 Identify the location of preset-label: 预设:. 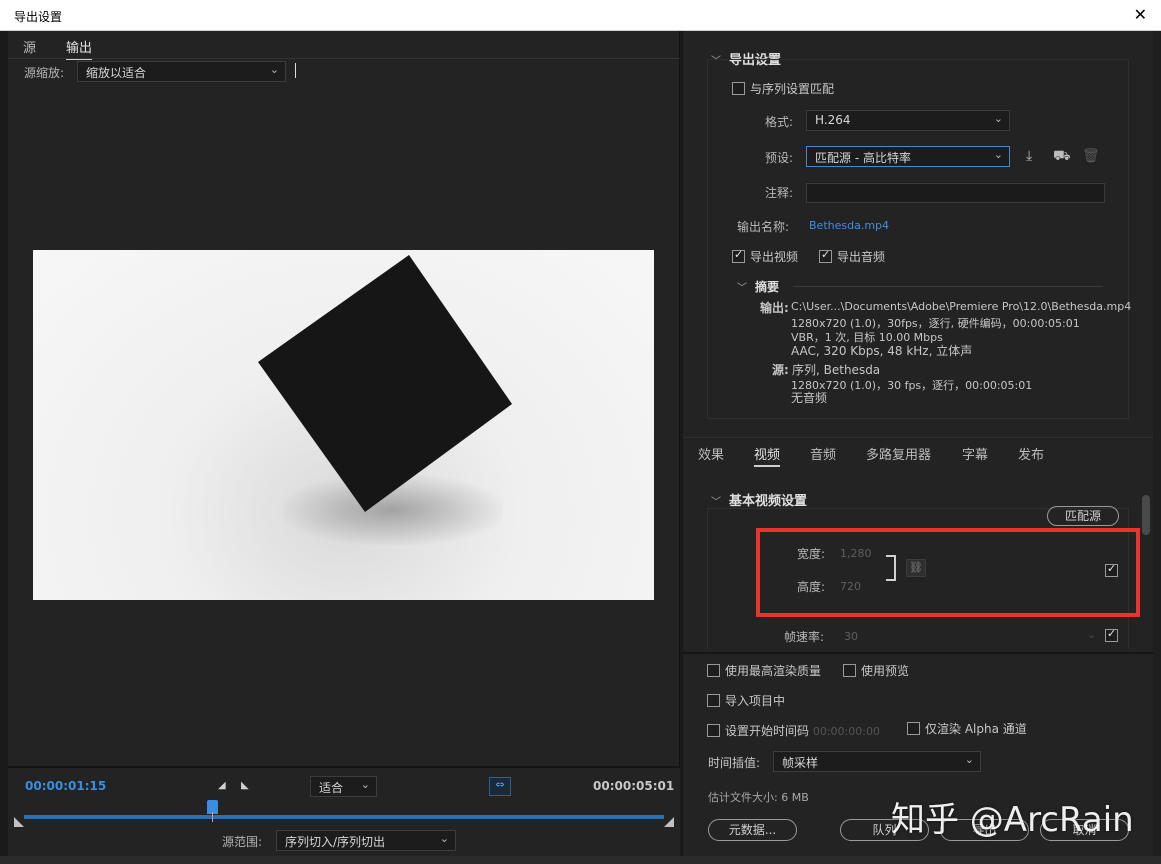
(779, 158).